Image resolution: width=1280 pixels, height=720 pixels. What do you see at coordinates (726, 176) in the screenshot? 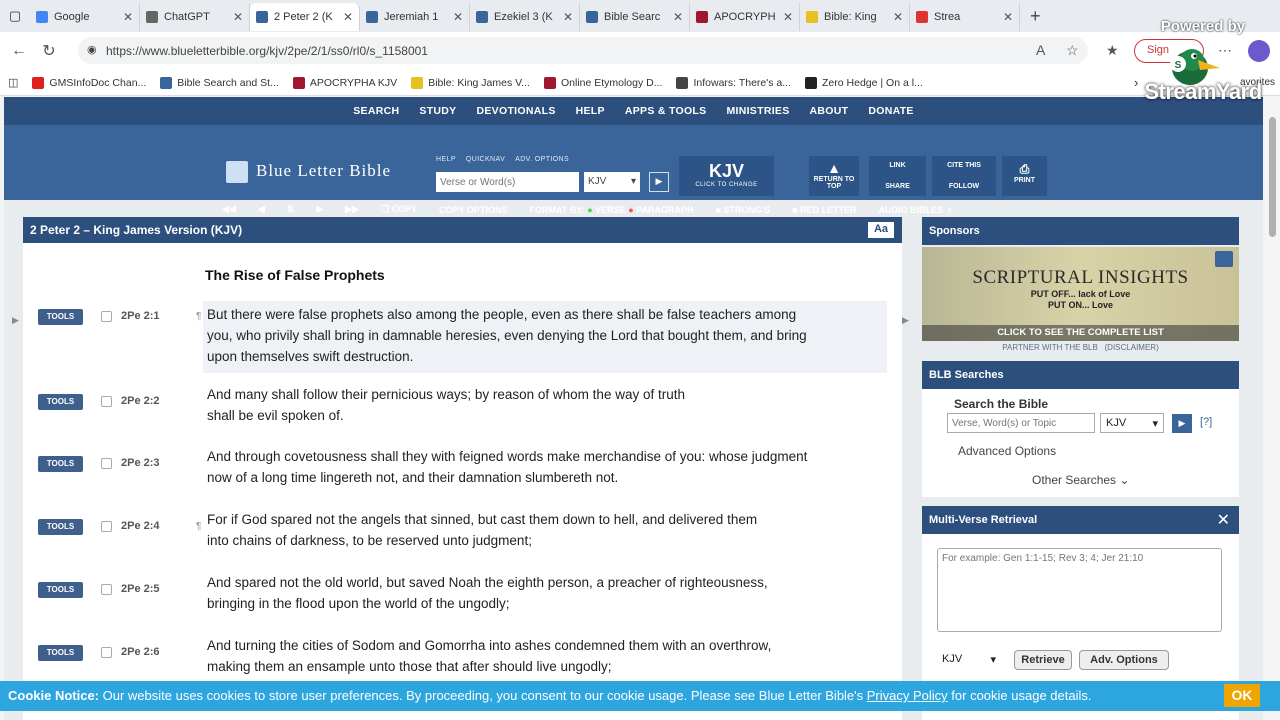
I see `kjv-version-button: KJV CLICK TO CHANGE` at bounding box center [726, 176].